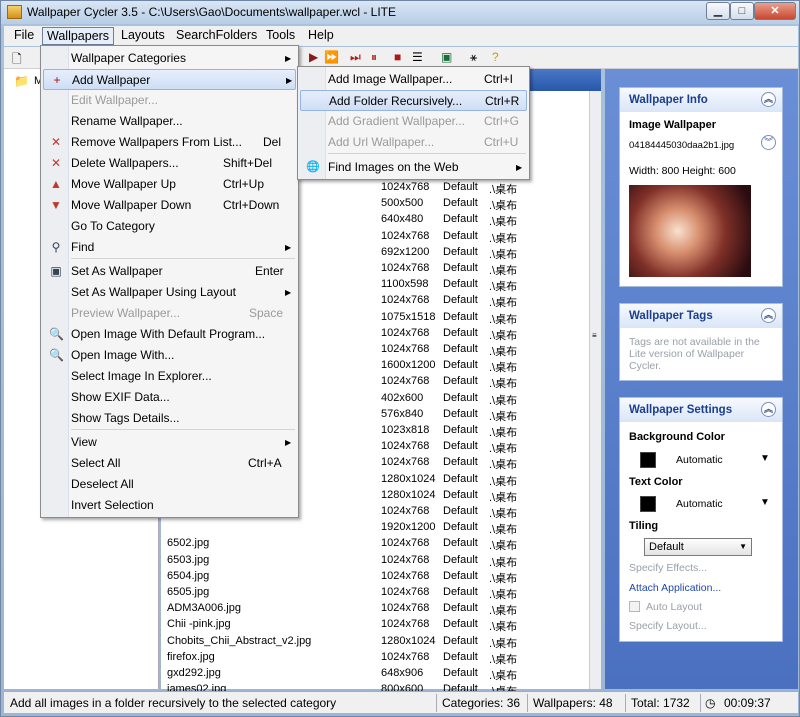  What do you see at coordinates (313, 57) in the screenshot?
I see `play-icon: ▶` at bounding box center [313, 57].